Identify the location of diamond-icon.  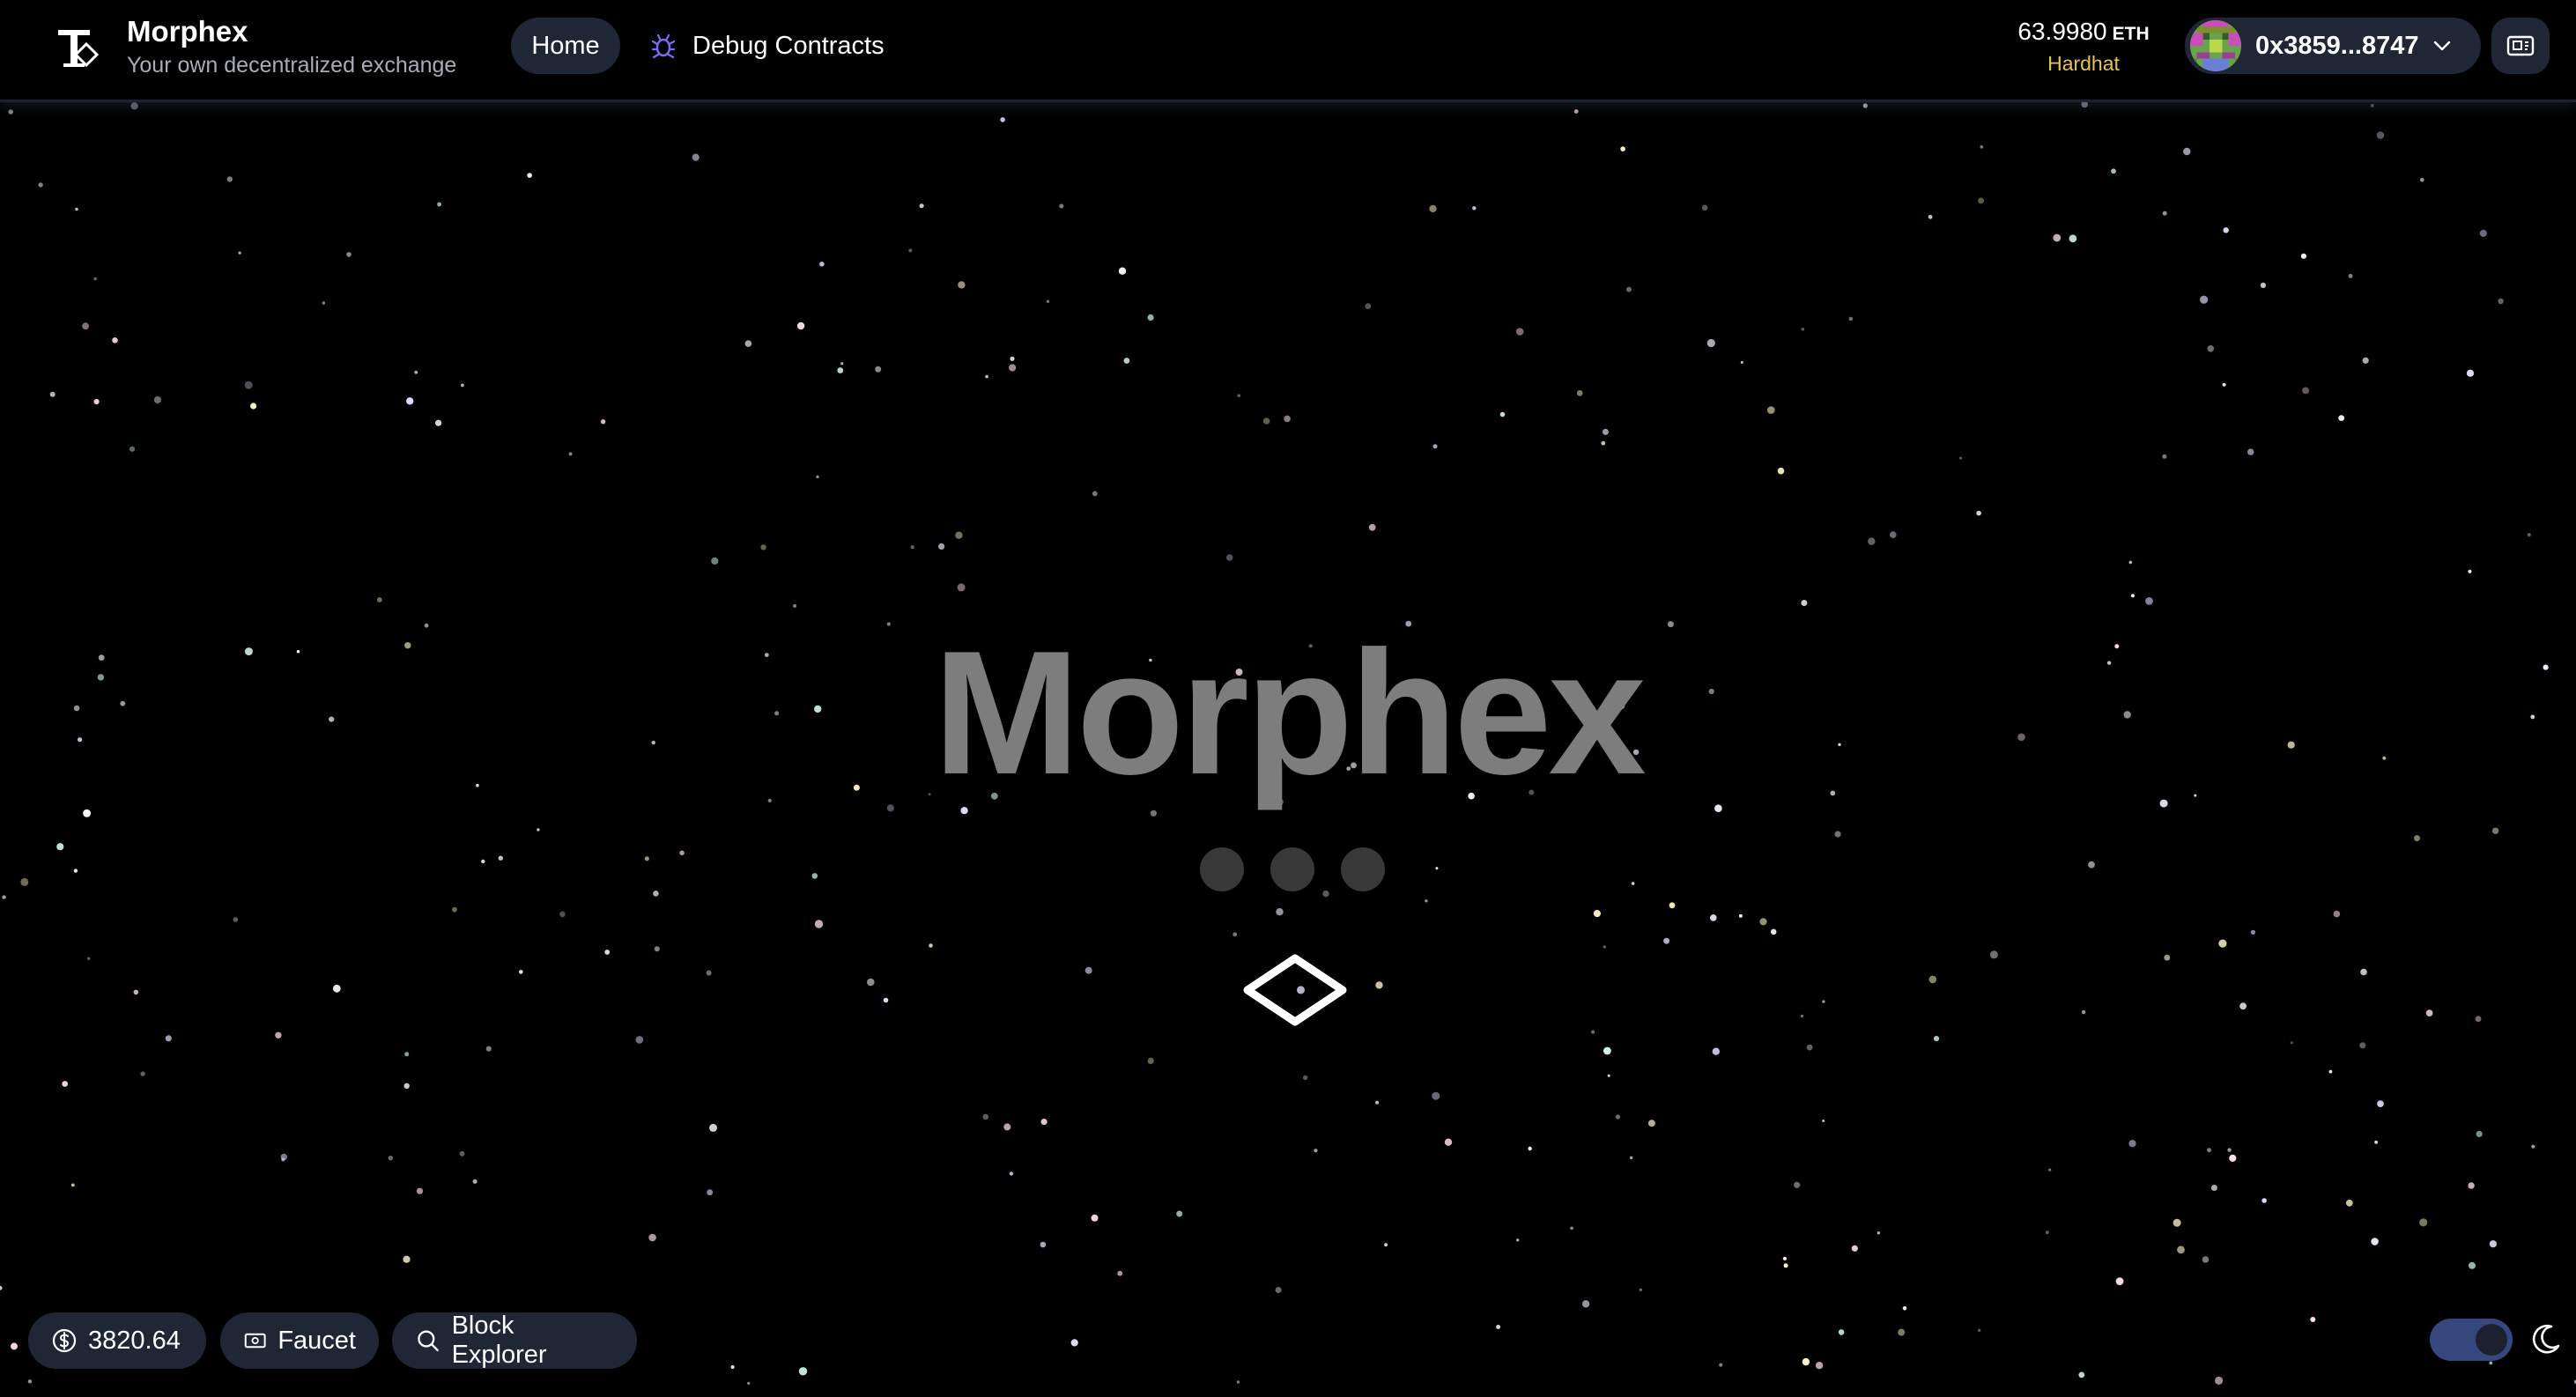
(1295, 990).